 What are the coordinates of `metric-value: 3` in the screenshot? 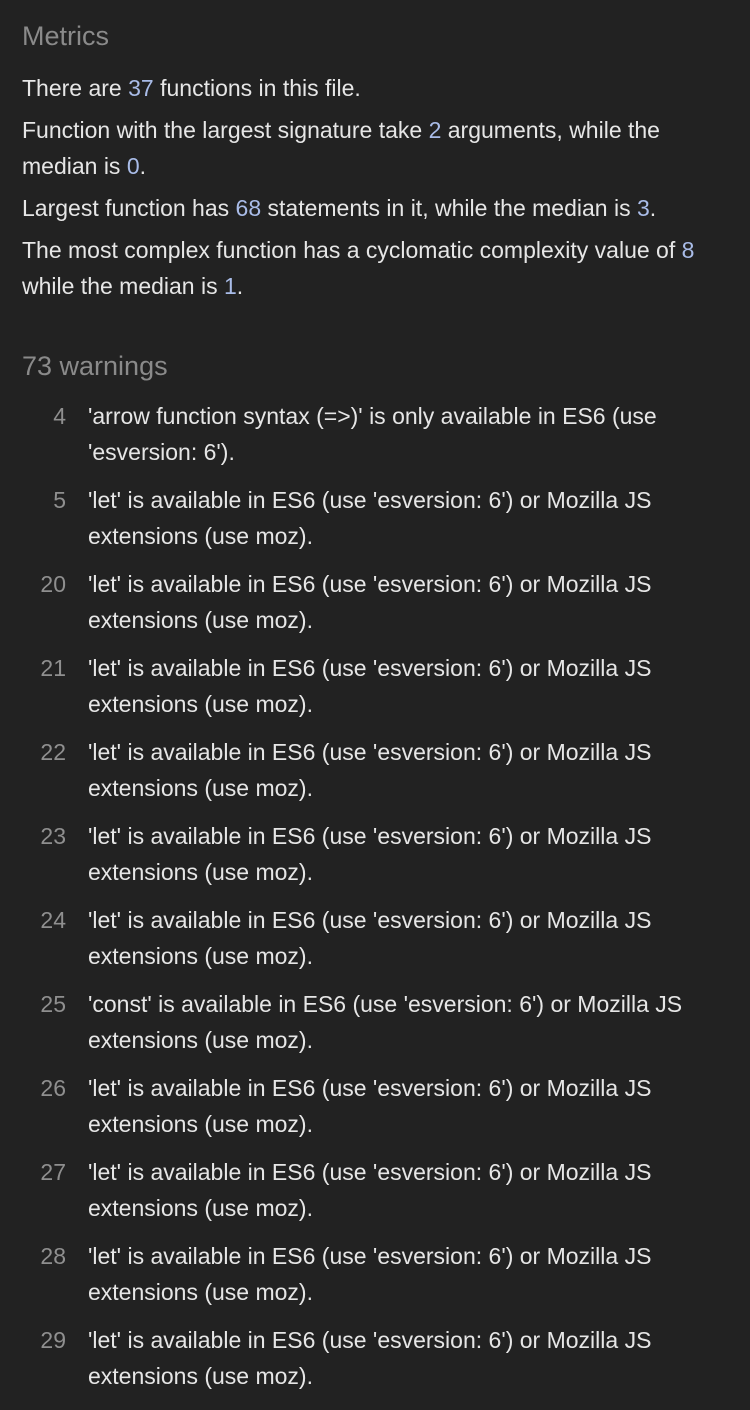 It's located at (643, 208).